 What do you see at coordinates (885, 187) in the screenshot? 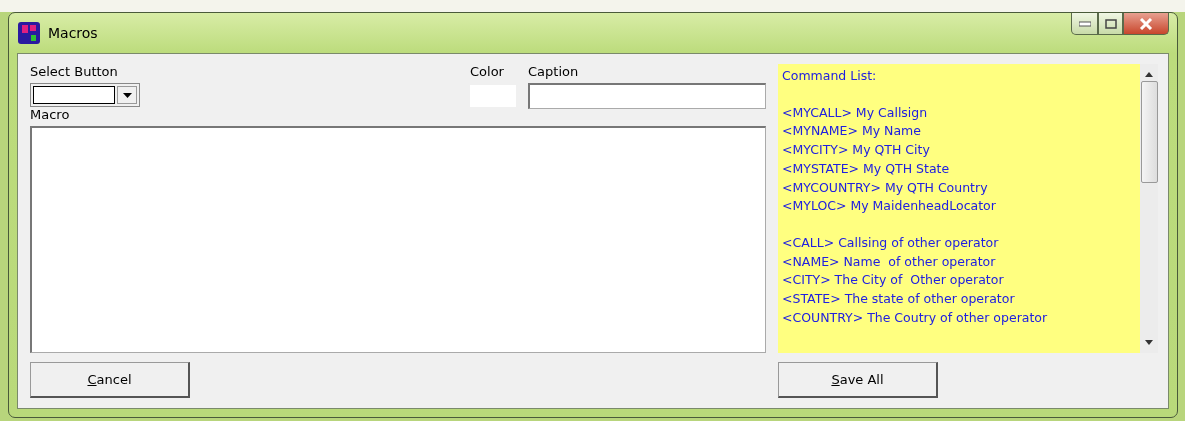
I see `command-entry: <MYCOUNTRY> My QTH Country` at bounding box center [885, 187].